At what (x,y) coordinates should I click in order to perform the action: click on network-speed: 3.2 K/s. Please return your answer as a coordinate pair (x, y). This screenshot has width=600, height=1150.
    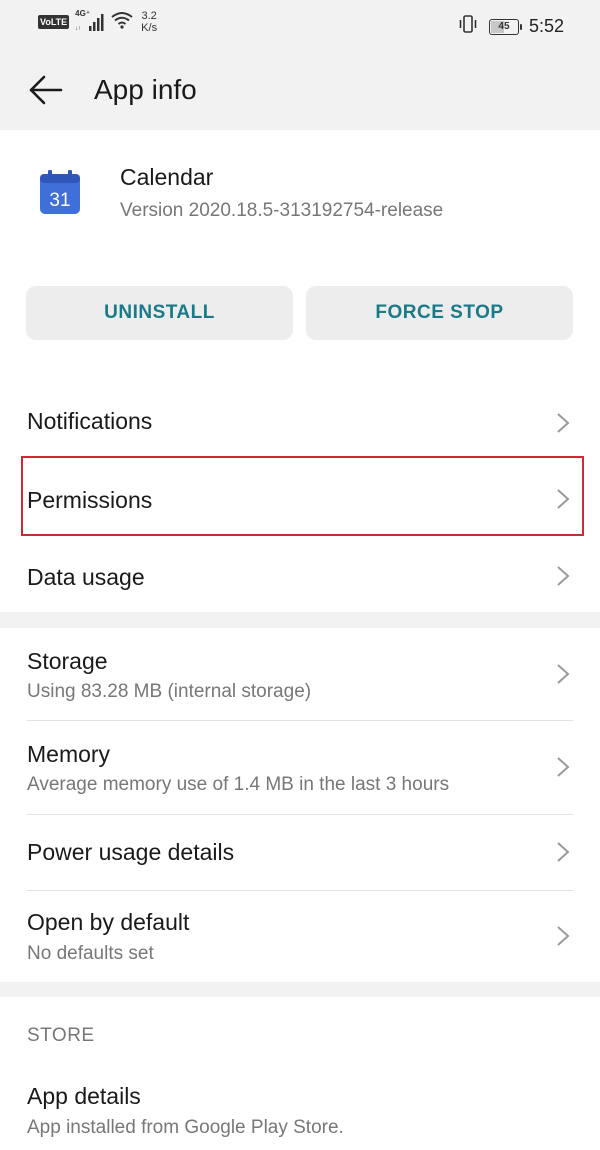
    Looking at the image, I should click on (149, 22).